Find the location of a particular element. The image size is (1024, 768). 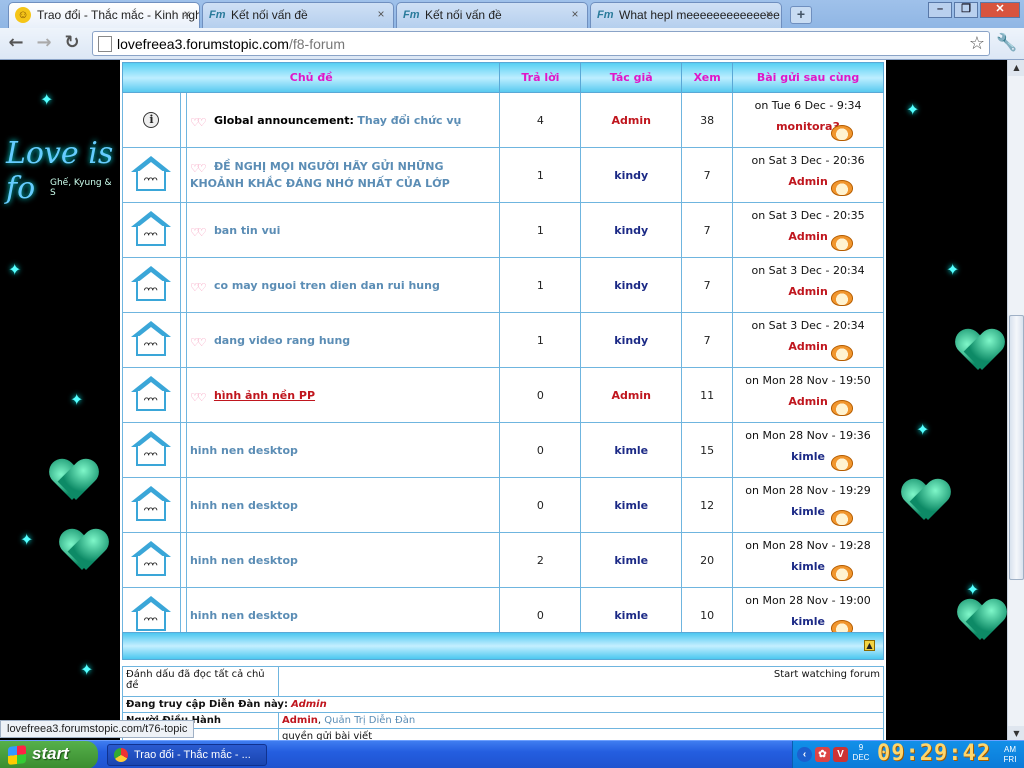

reload-icon: ↻ is located at coordinates (72, 44).